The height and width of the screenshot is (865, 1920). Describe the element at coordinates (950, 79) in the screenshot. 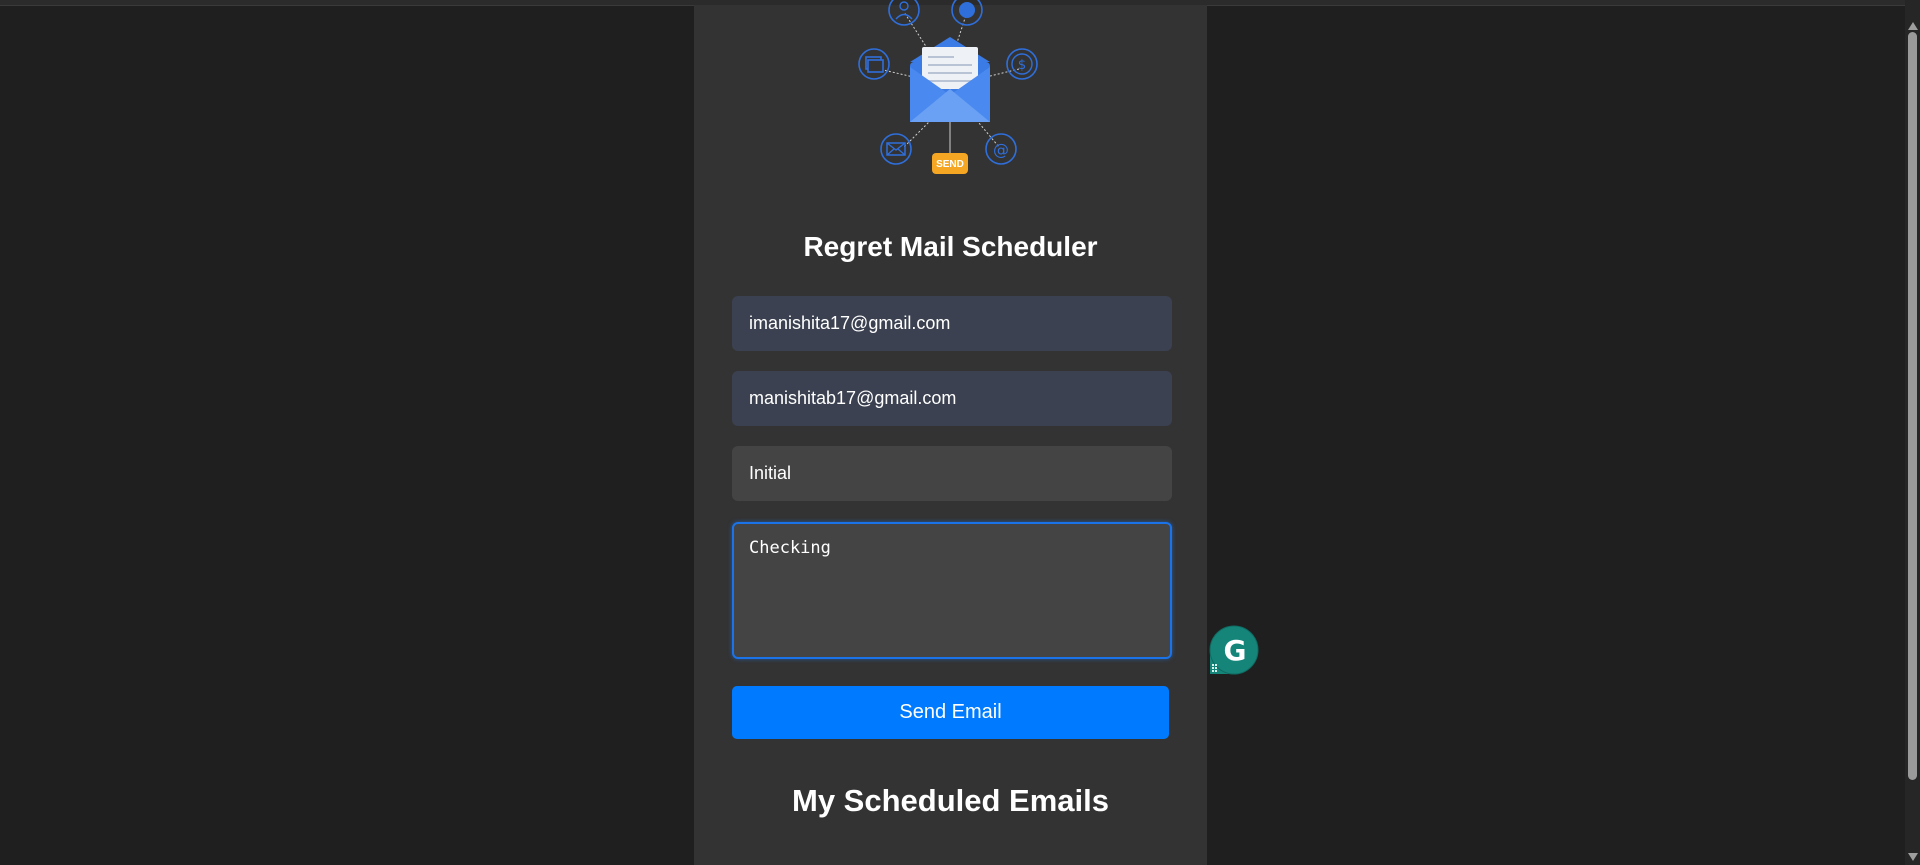

I see `envelope-graphic` at that location.